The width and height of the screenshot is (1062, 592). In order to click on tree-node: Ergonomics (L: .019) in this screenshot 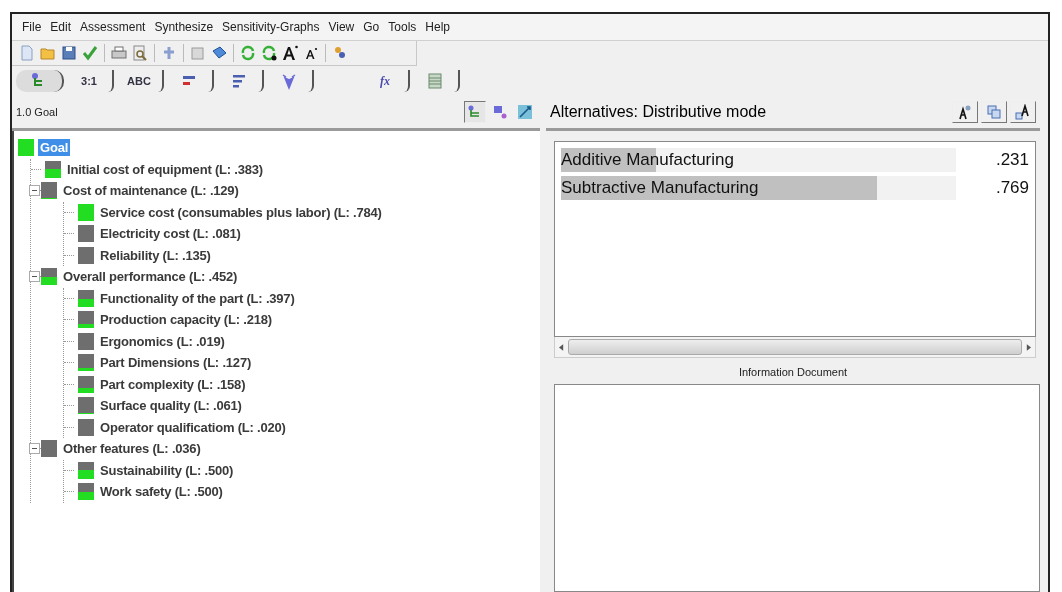, I will do `click(162, 341)`.